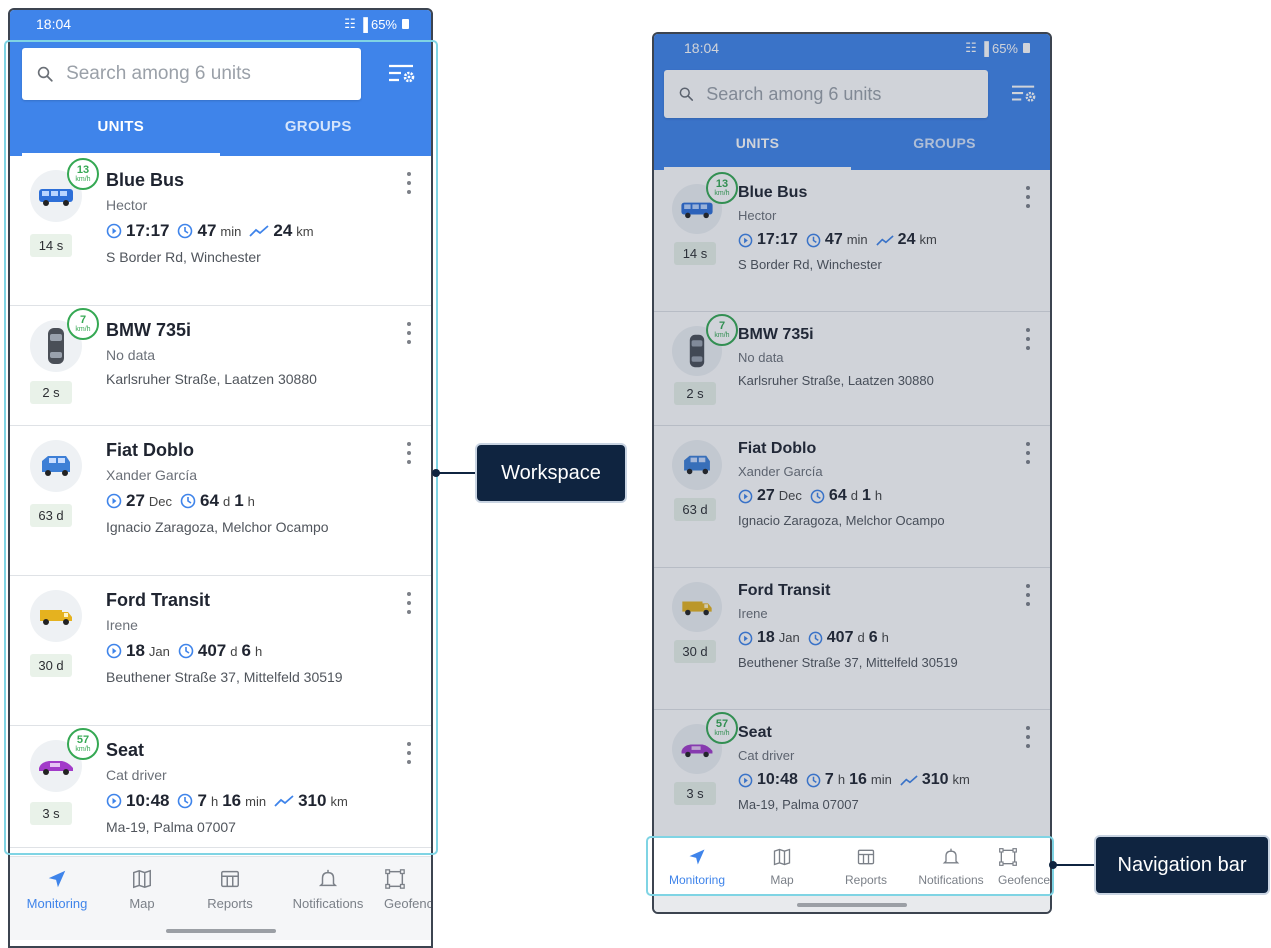  I want to click on speed-badge: 7 km/h, so click(722, 330).